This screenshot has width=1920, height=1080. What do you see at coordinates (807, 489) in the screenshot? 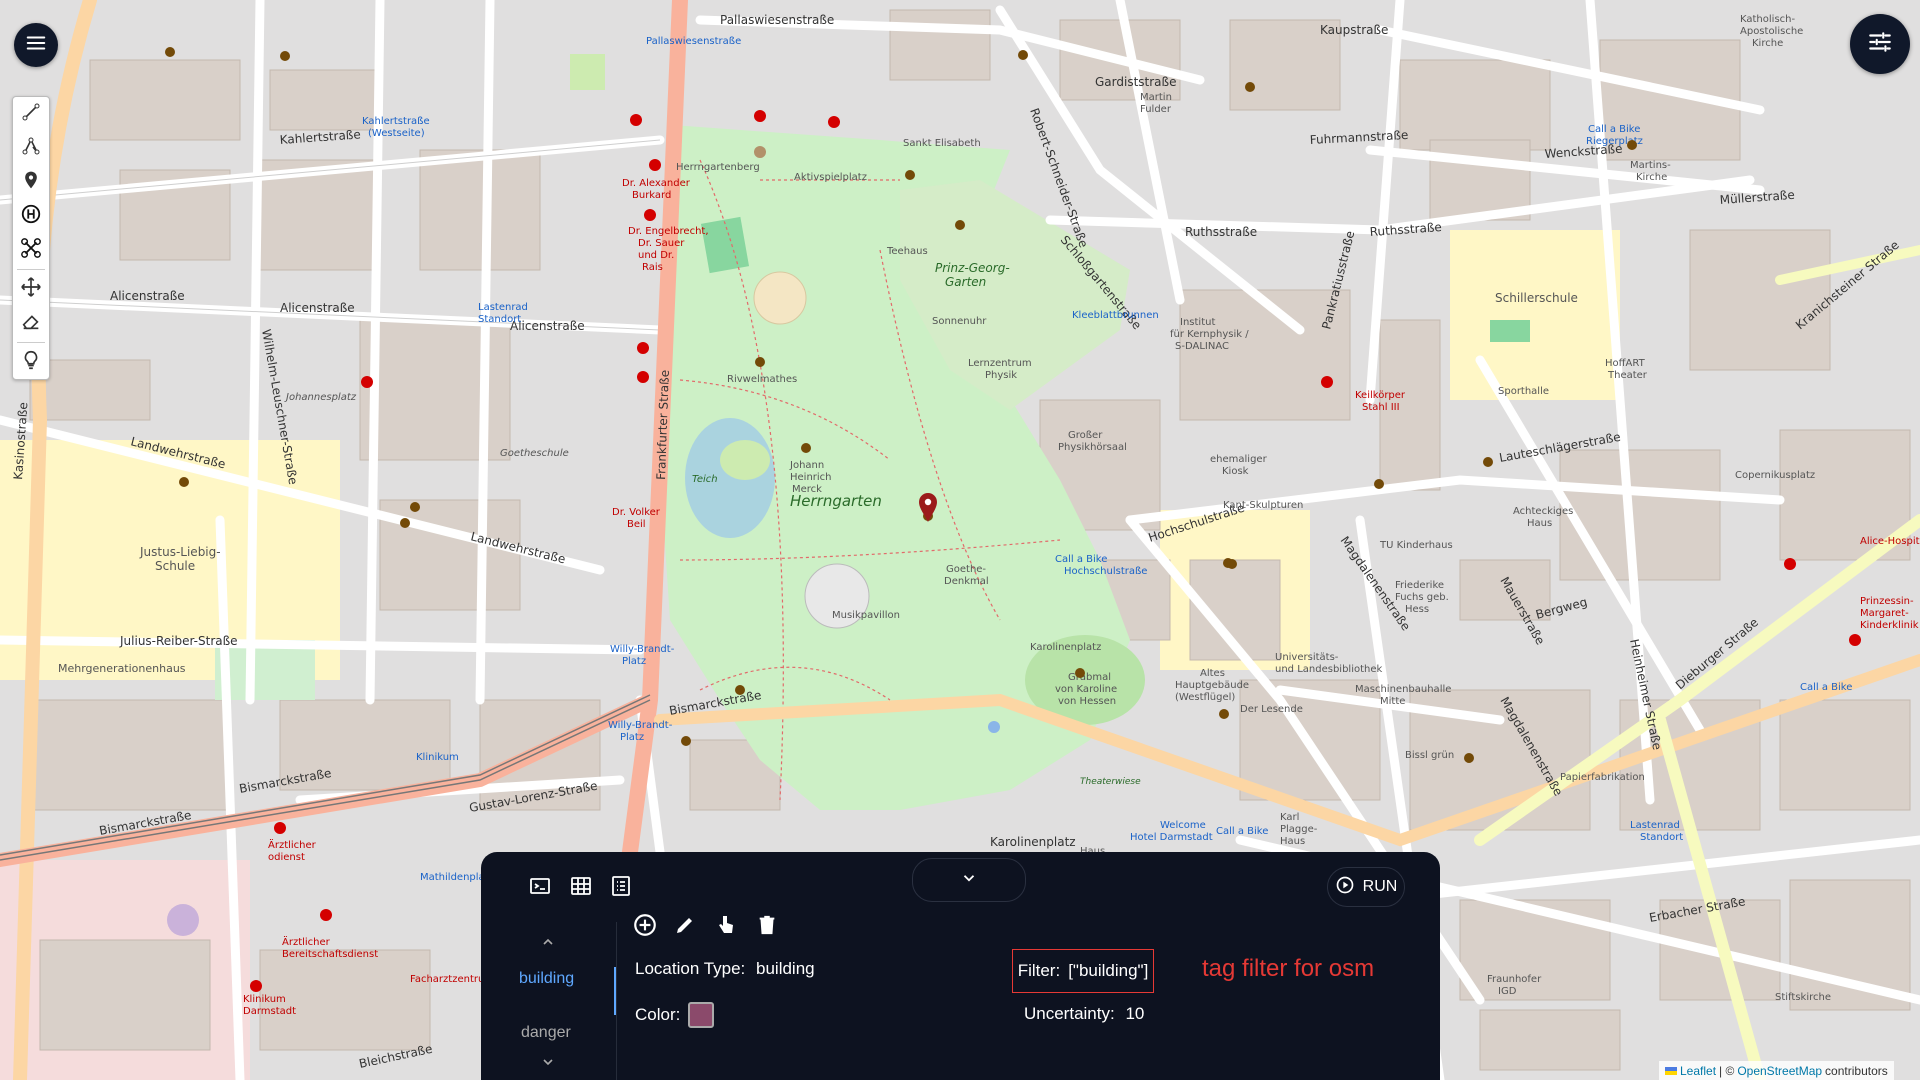
I see `svg-text: Merck` at bounding box center [807, 489].